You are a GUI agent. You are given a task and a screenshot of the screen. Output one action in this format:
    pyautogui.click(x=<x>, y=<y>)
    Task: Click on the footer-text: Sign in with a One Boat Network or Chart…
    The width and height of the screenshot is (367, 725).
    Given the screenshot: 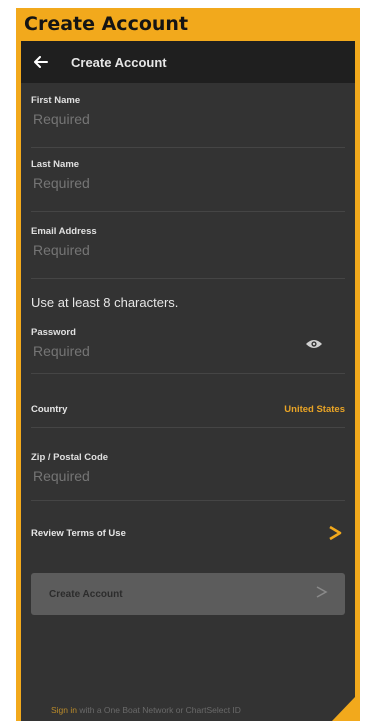 What is the action you would take?
    pyautogui.click(x=146, y=710)
    